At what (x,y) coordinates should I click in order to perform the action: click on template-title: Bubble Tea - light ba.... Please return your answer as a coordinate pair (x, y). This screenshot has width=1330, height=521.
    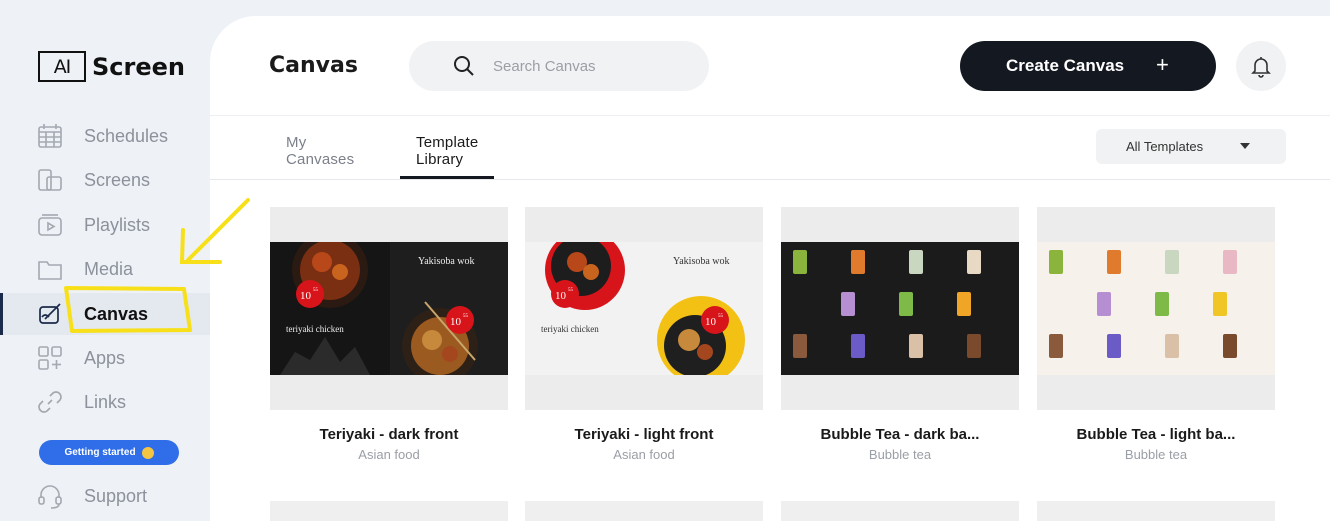
    Looking at the image, I should click on (1156, 434).